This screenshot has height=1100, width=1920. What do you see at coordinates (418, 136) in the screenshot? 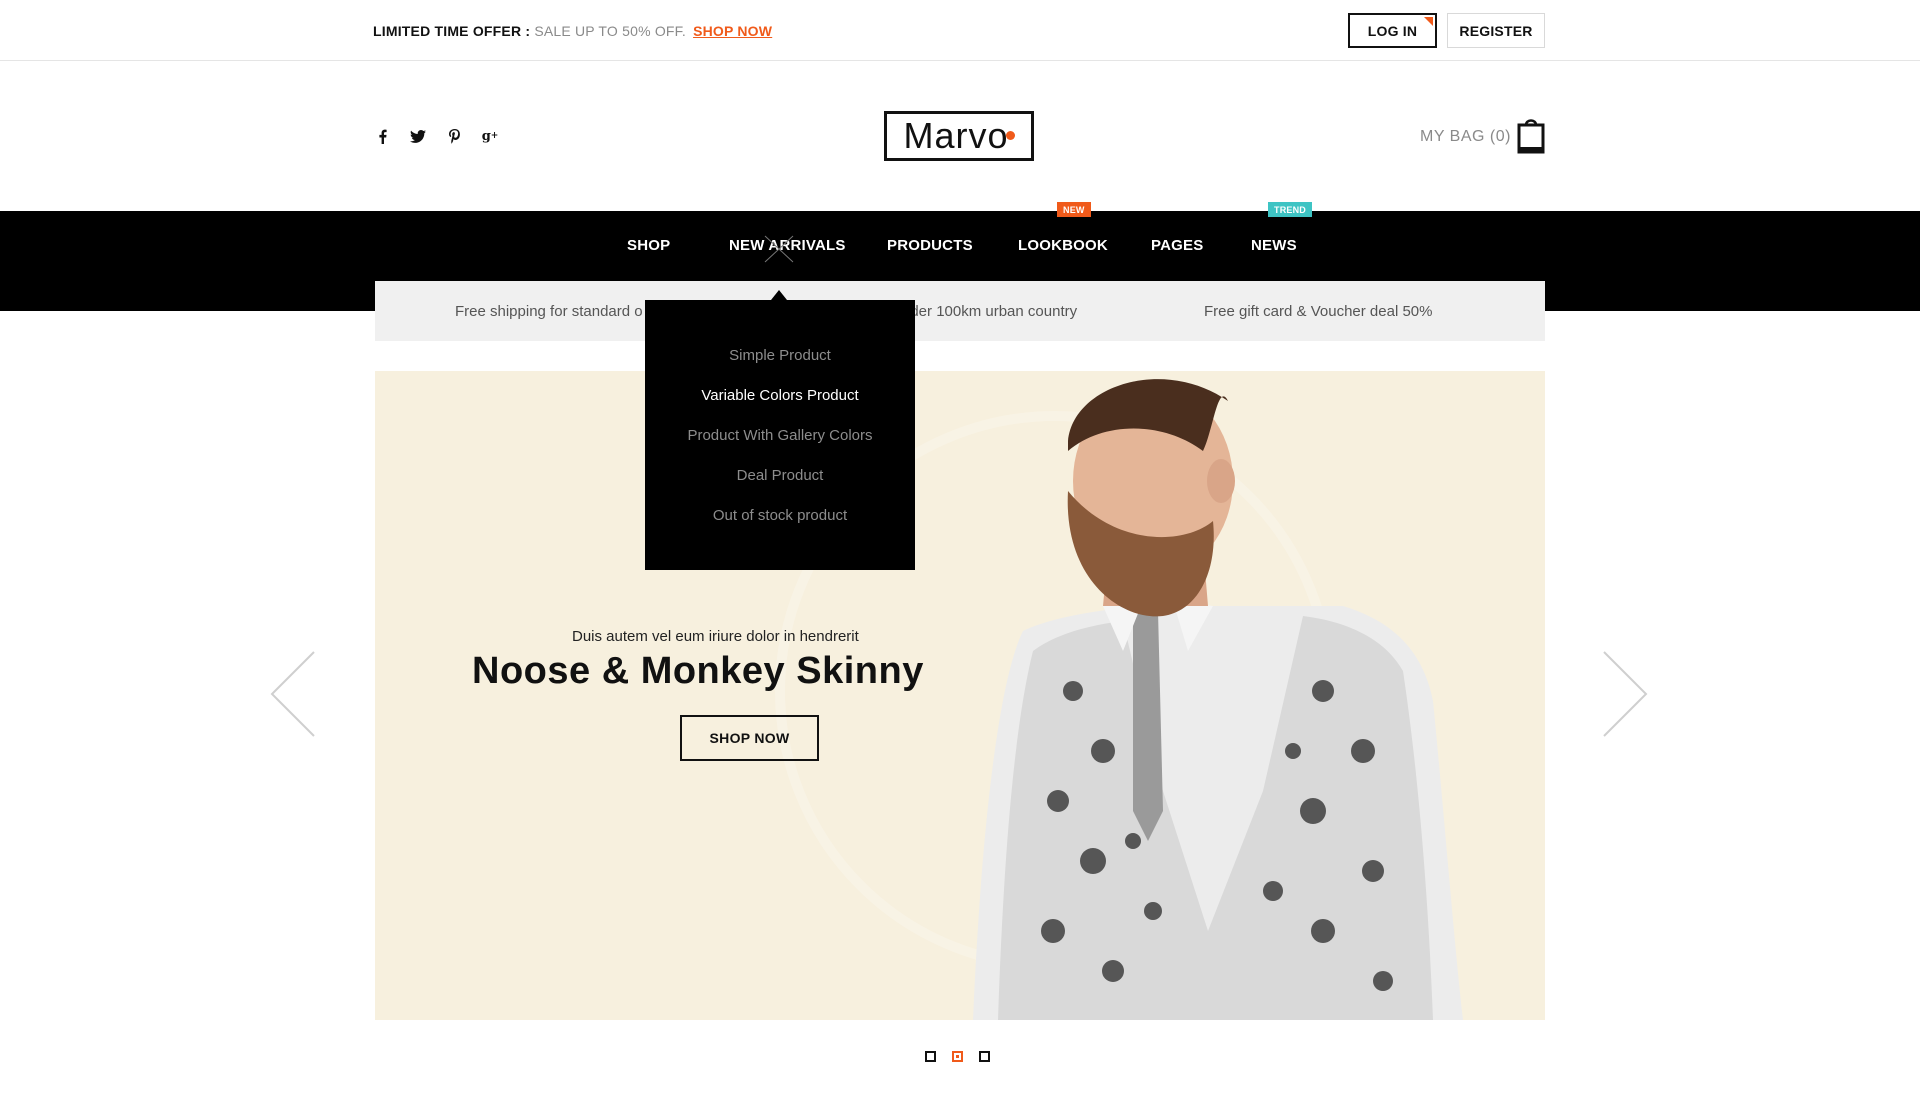
I see `twitter-icon` at bounding box center [418, 136].